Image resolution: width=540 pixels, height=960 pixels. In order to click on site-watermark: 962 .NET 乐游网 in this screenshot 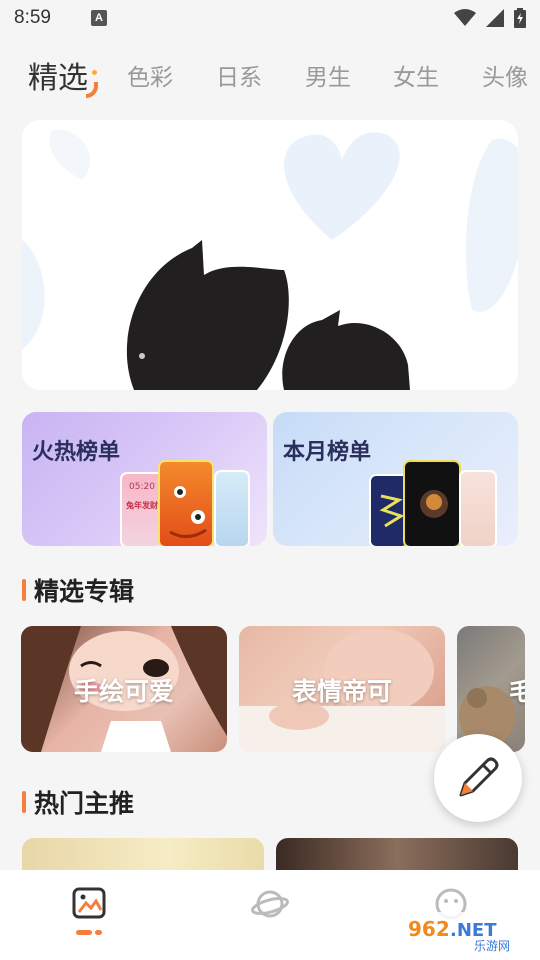, I will do `click(468, 931)`.